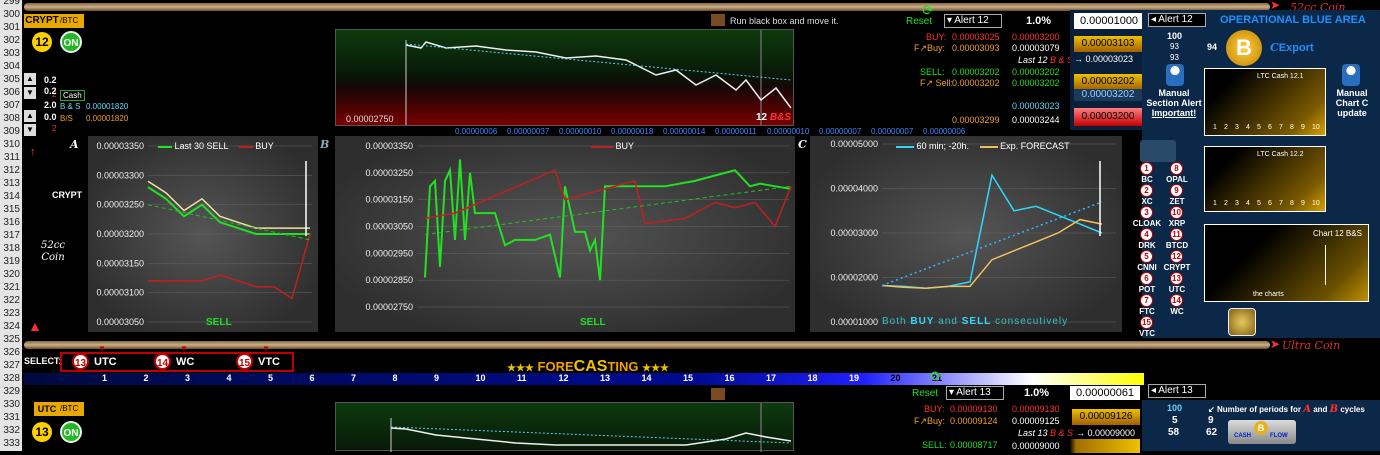  What do you see at coordinates (312, 378) in the screenshot?
I see `period-number: 6` at bounding box center [312, 378].